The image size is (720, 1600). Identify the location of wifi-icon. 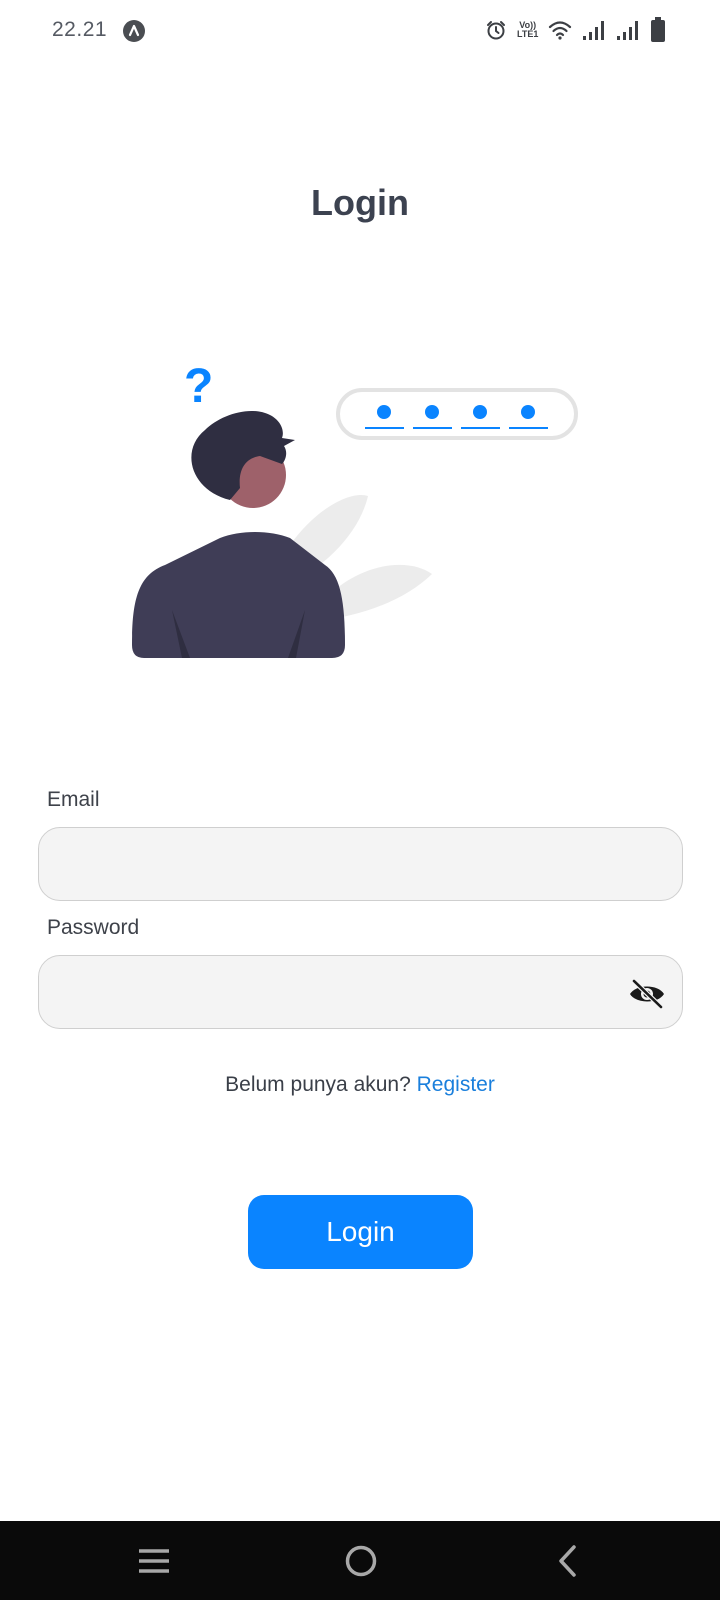
(560, 30).